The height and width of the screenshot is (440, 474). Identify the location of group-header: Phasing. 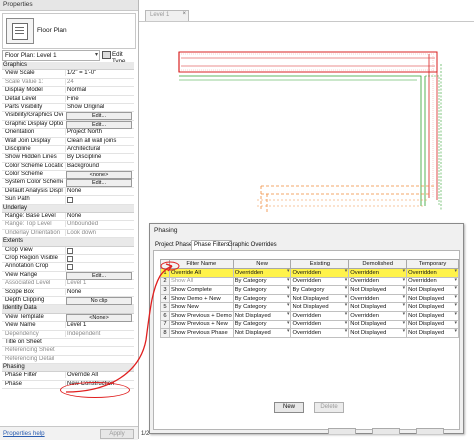
(68, 368).